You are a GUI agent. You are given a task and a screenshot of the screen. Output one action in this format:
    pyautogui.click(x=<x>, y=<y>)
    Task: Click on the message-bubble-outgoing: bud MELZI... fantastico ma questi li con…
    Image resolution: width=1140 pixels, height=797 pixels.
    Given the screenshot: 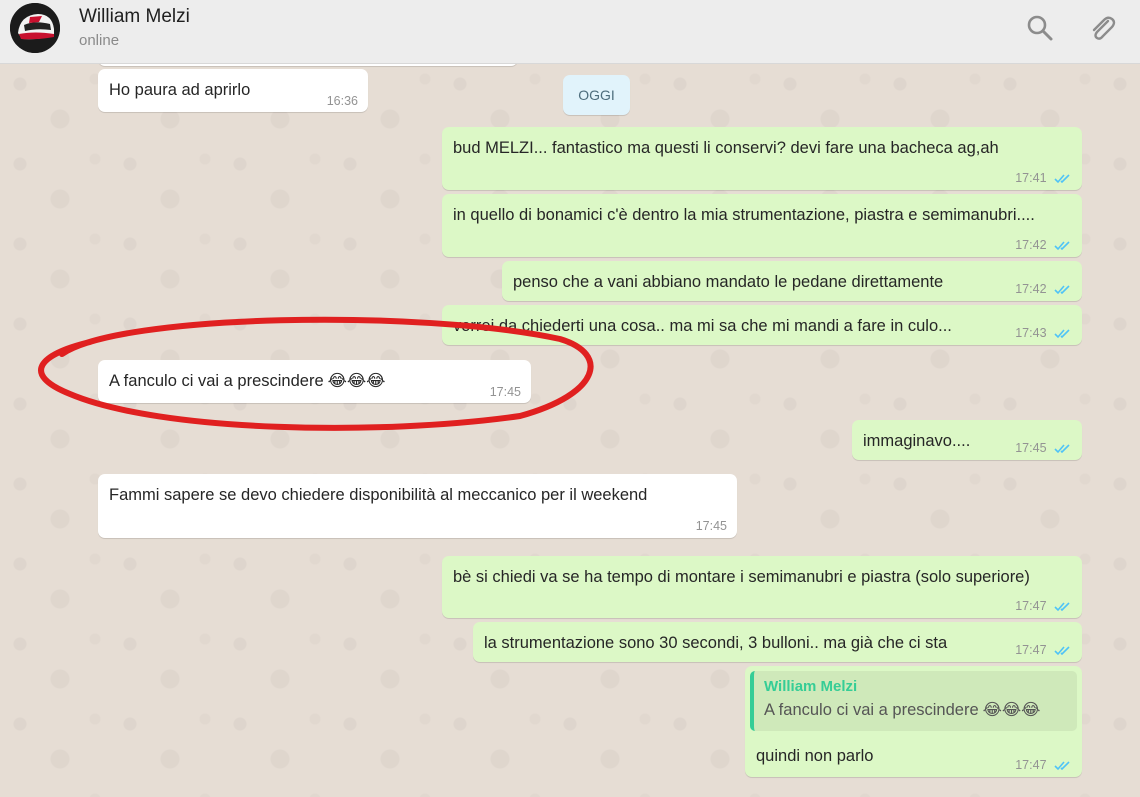 What is the action you would take?
    pyautogui.click(x=762, y=158)
    